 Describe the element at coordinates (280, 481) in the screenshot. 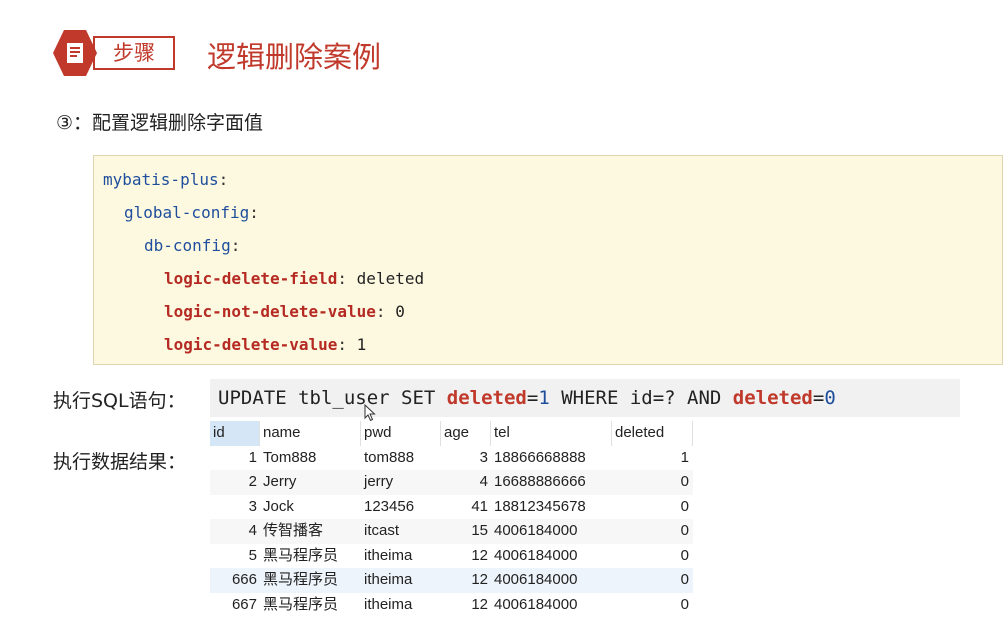

I see `cell-name: Jerry` at that location.